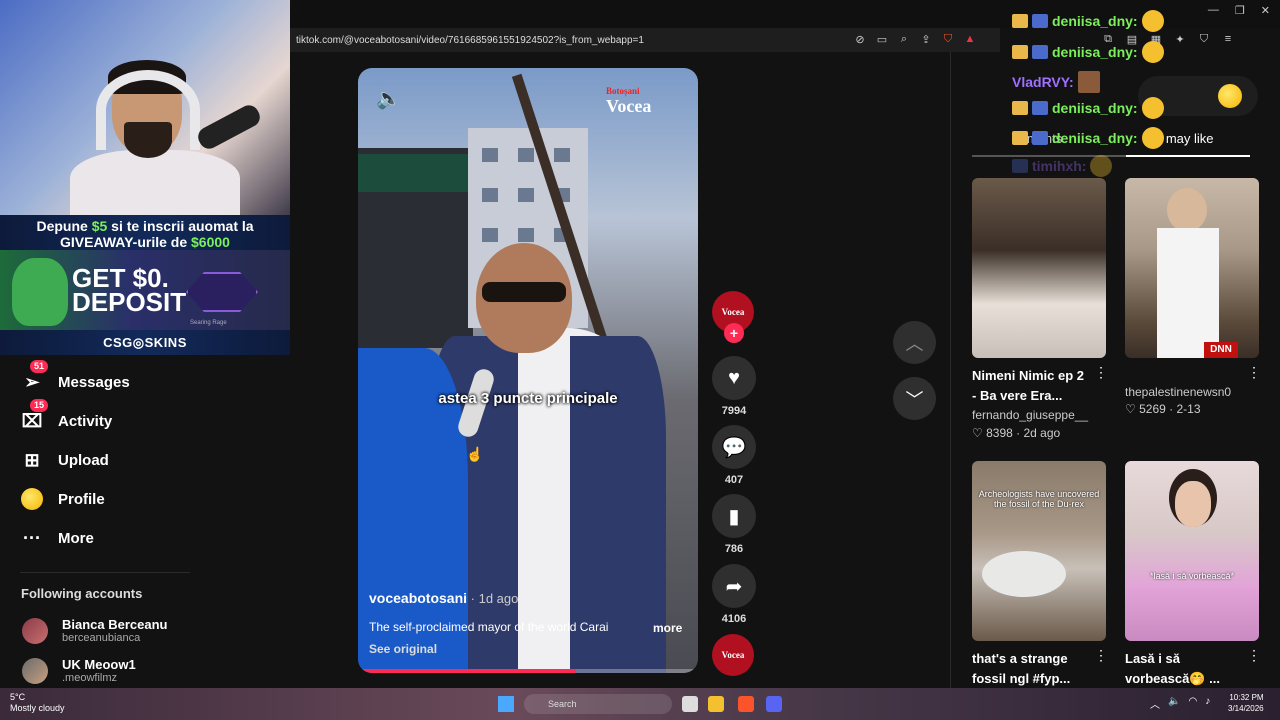 The height and width of the screenshot is (720, 1280). What do you see at coordinates (57, 538) in the screenshot?
I see `sidebar-item-more: ··· More` at bounding box center [57, 538].